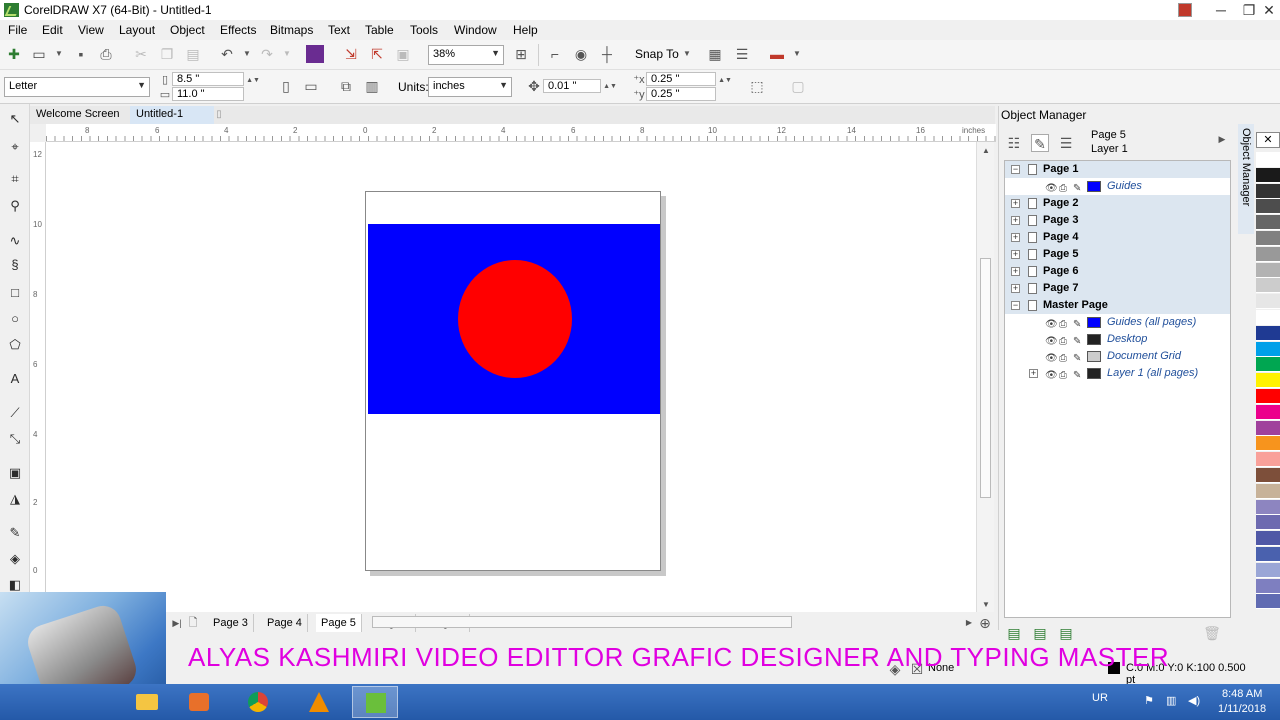 This screenshot has height=720, width=1280. I want to click on nudge-distance-input: 0.01 ", so click(572, 86).